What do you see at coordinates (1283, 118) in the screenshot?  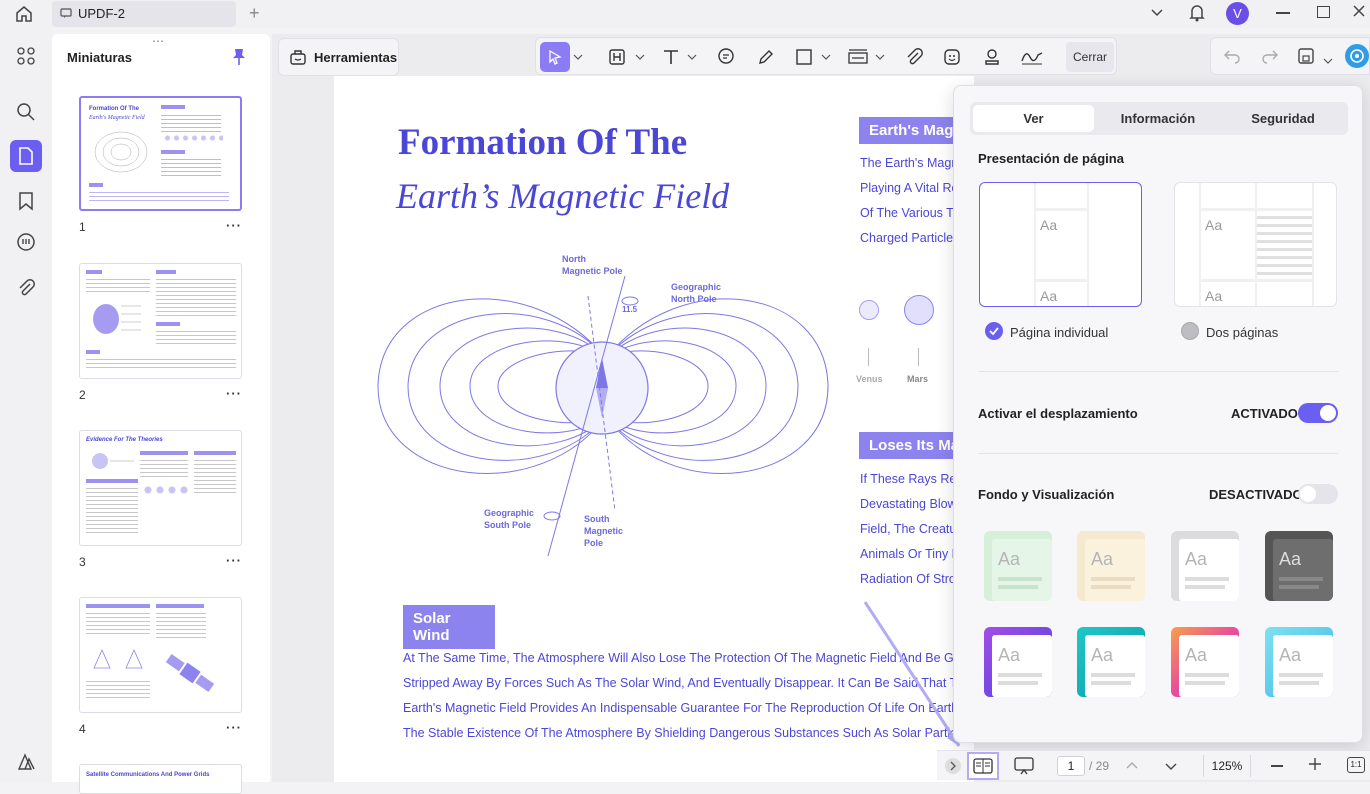 I see `tab-security: Seguridad` at bounding box center [1283, 118].